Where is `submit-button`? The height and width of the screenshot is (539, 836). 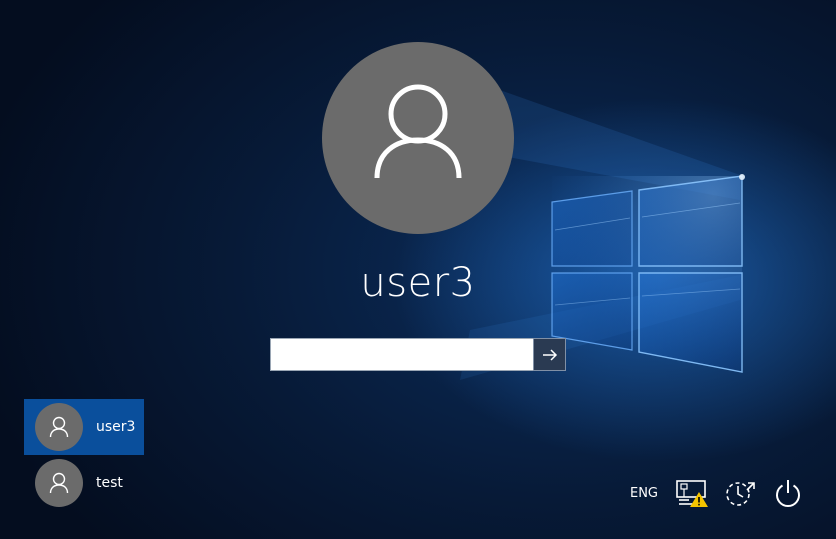 submit-button is located at coordinates (549, 354).